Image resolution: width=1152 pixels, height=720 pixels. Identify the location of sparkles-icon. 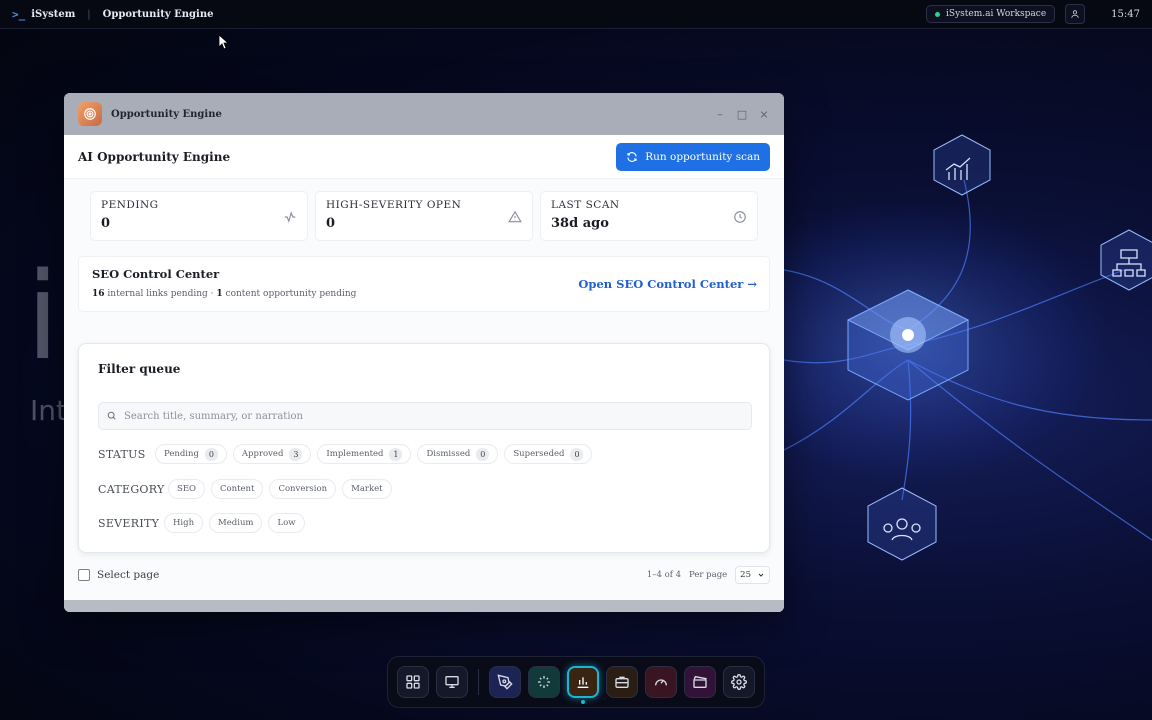
(544, 682).